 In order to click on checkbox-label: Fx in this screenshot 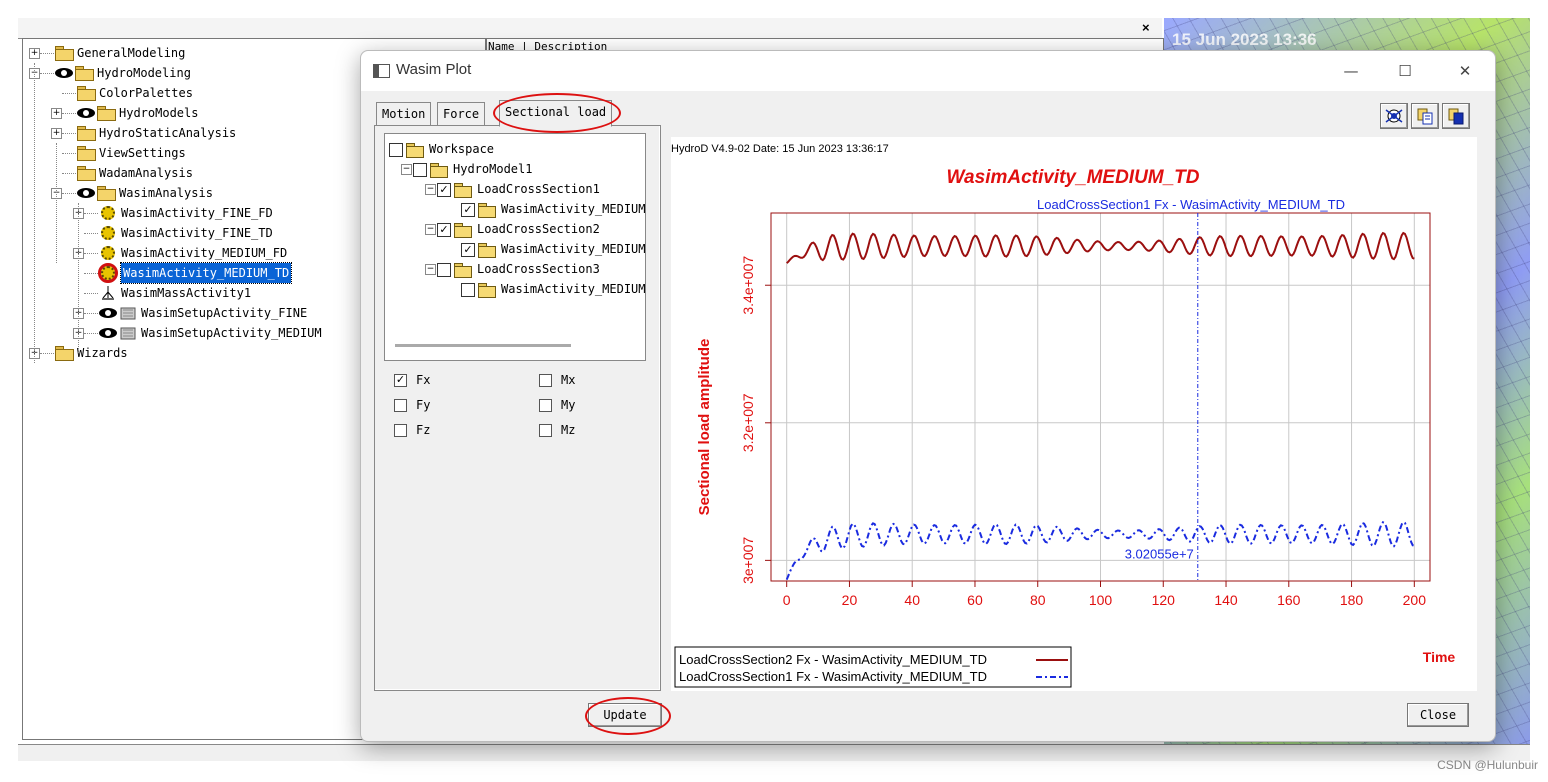, I will do `click(423, 380)`.